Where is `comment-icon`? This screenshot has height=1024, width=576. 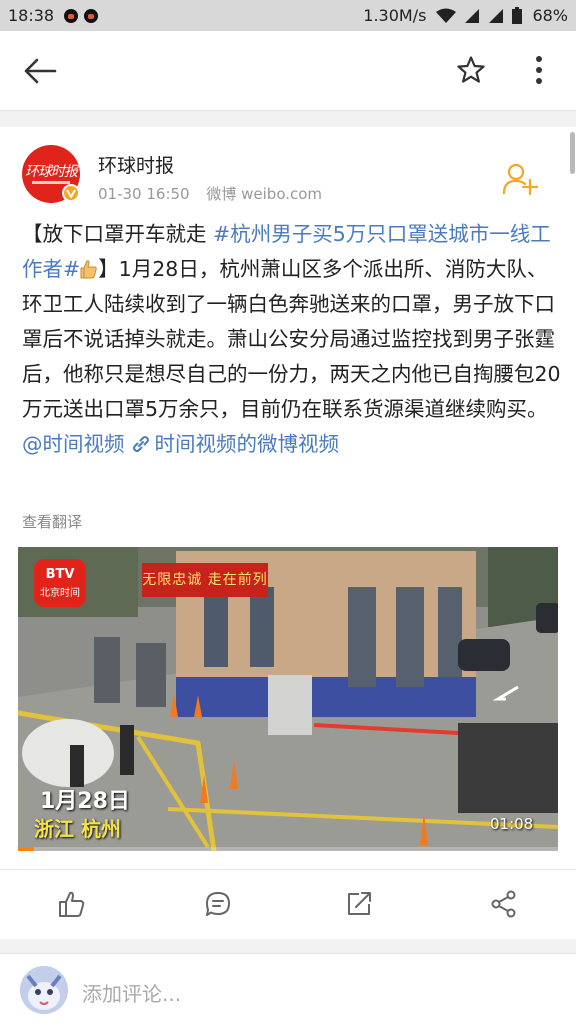
comment-icon is located at coordinates (218, 904).